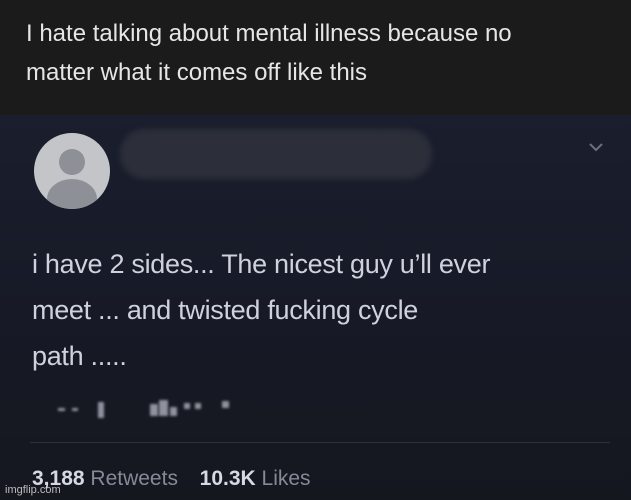 The width and height of the screenshot is (631, 500). I want to click on default-avatar-icon, so click(72, 171).